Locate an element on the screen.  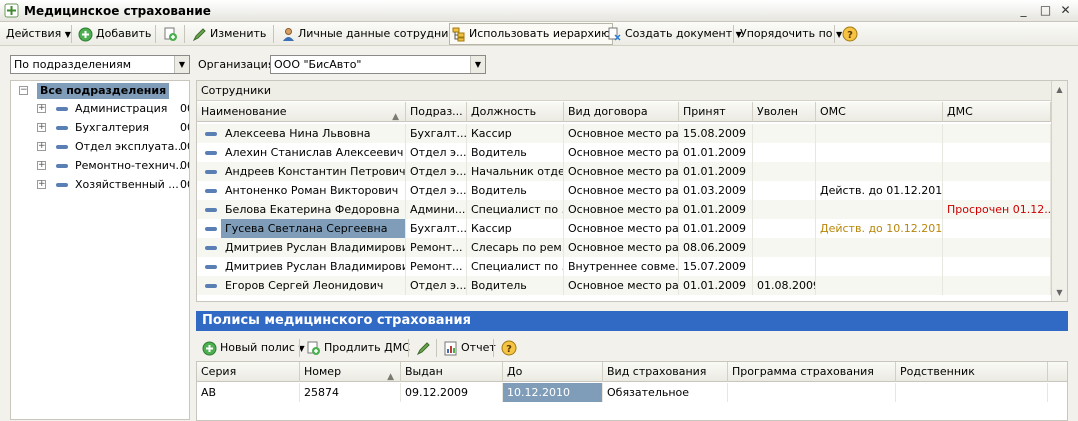
column-header: До is located at coordinates (553, 372).